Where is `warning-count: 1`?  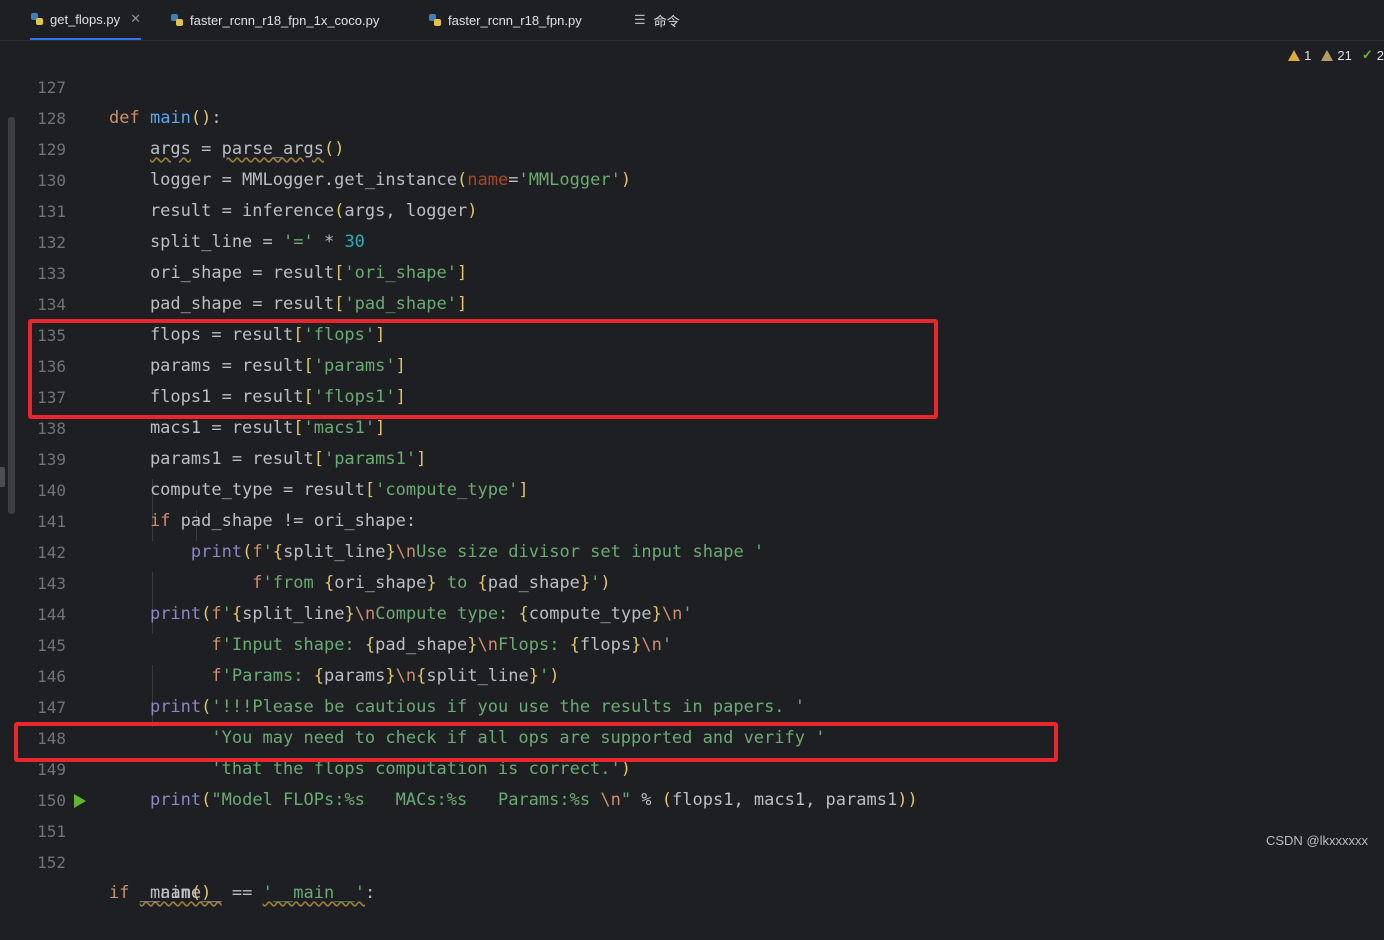
warning-count: 1 is located at coordinates (1308, 55).